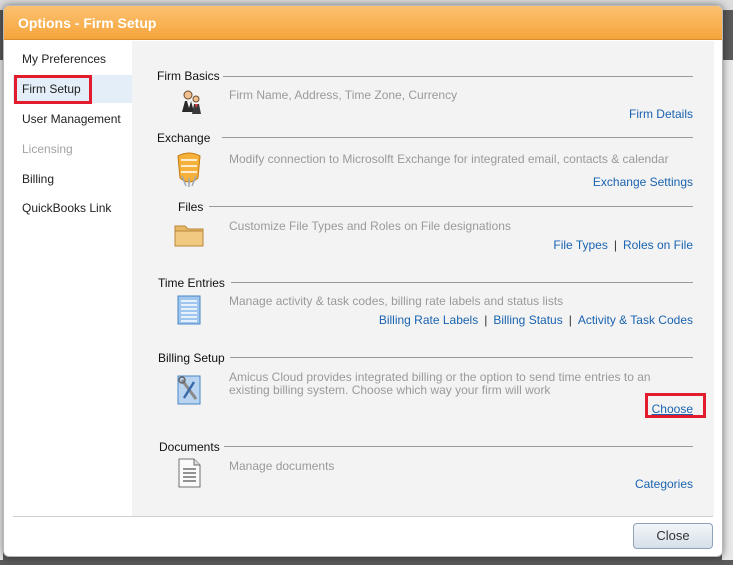 The image size is (733, 565). I want to click on section-title: Files, so click(192, 207).